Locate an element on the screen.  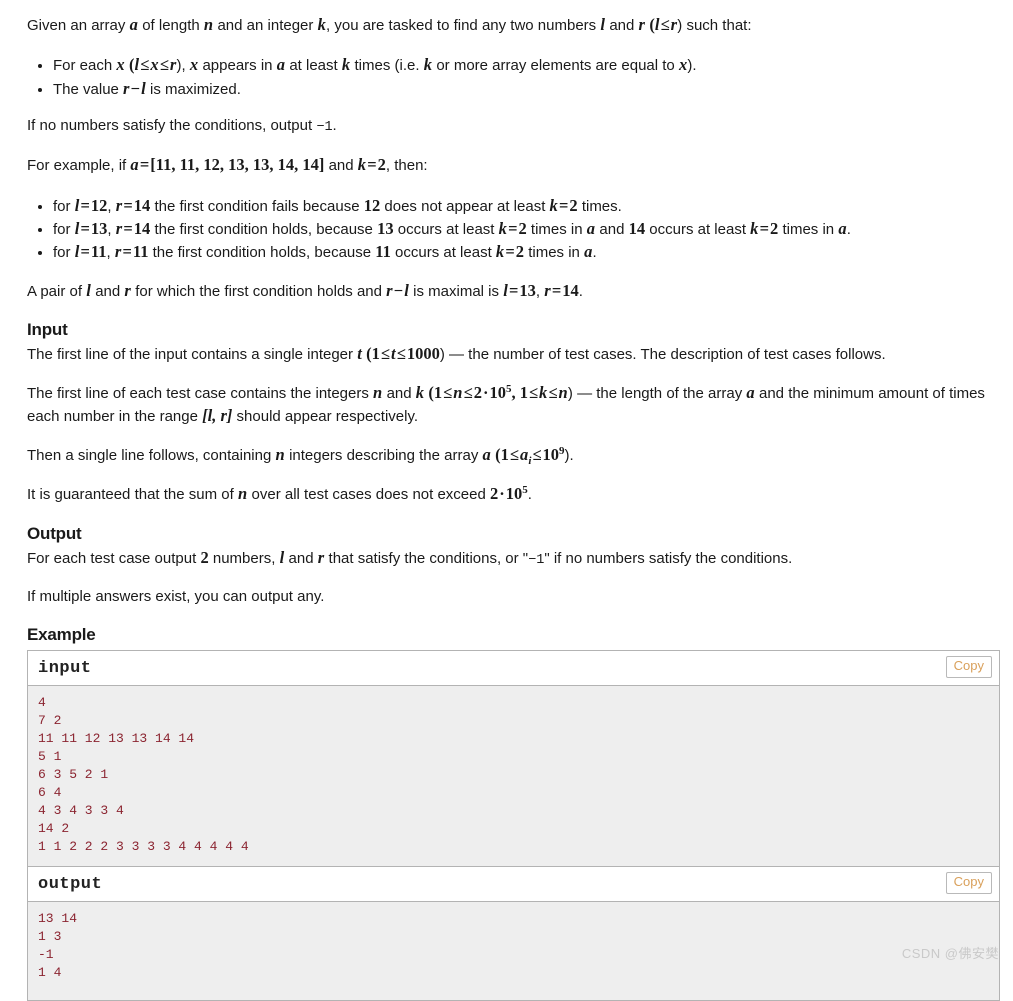
intro-and: and is located at coordinates (622, 25).